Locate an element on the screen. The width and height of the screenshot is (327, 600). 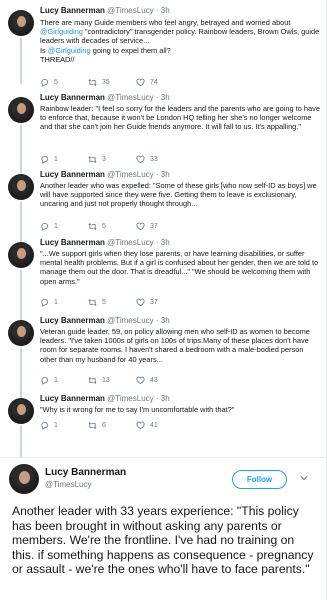
like-count: 41 is located at coordinates (154, 425).